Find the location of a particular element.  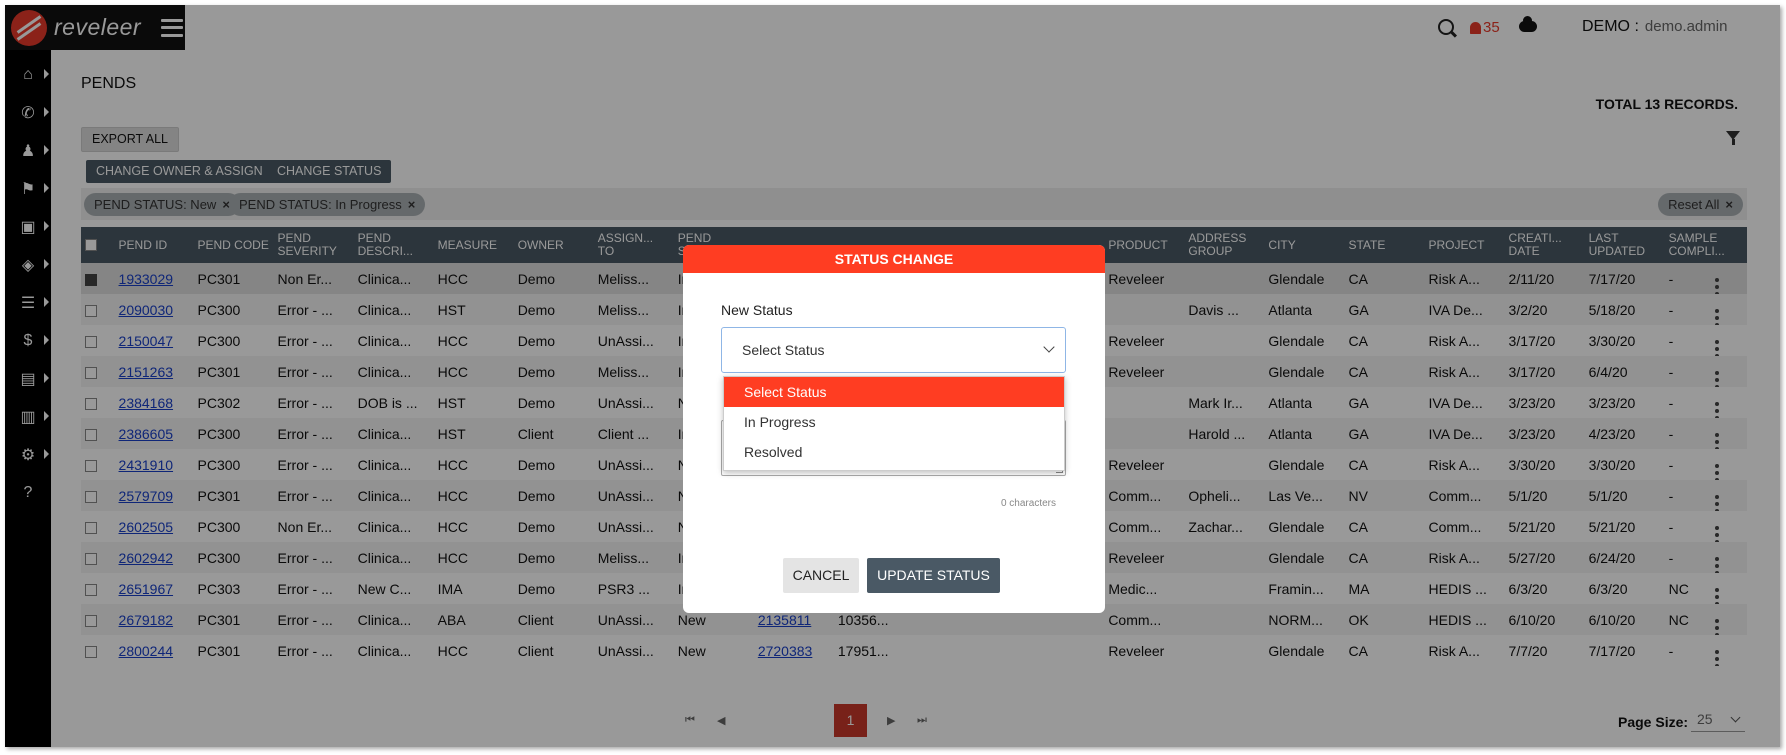

select-value: Select Status is located at coordinates (783, 350).